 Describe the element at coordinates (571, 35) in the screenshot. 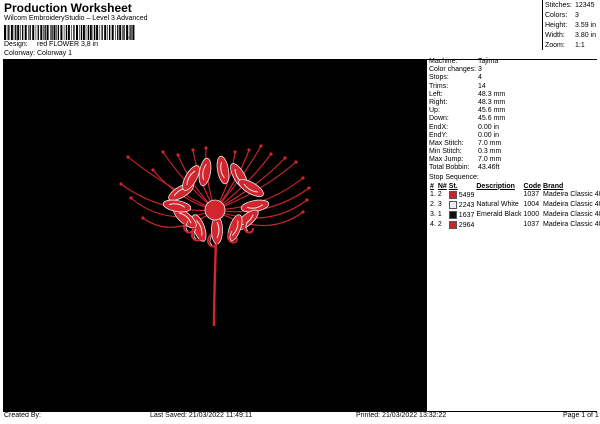

I see `summary-width: Width: 3.80 in` at that location.